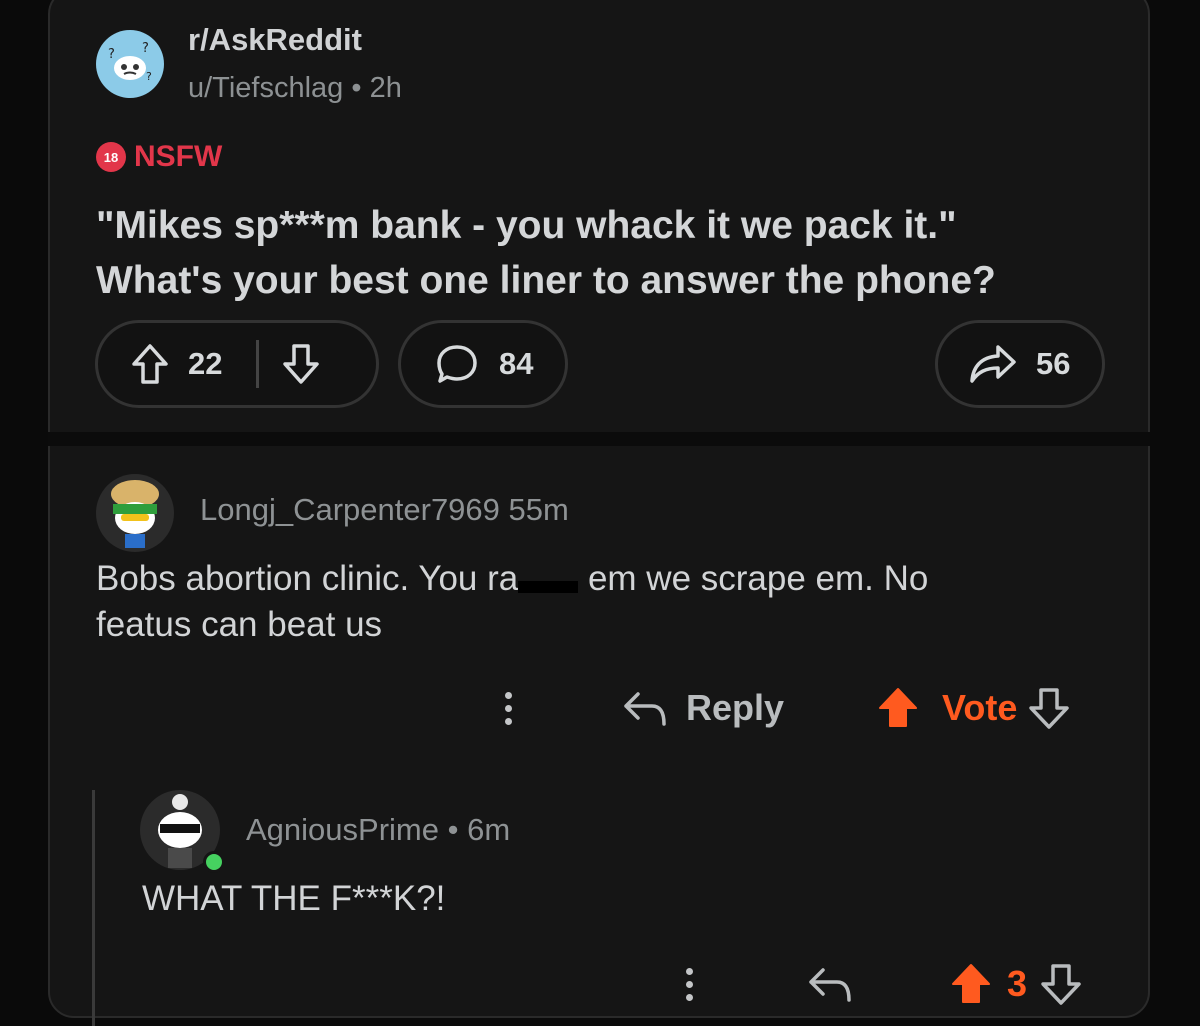 This screenshot has width=1200, height=1026. I want to click on snoo-question-icon: ? ? ?, so click(130, 62).